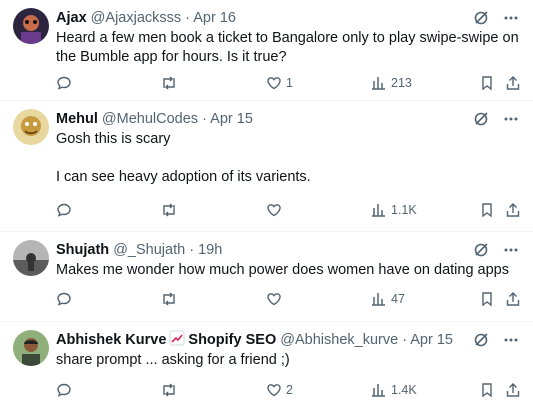 This screenshot has width=533, height=410. I want to click on user-handle: @Abhishek_kurve, so click(339, 340).